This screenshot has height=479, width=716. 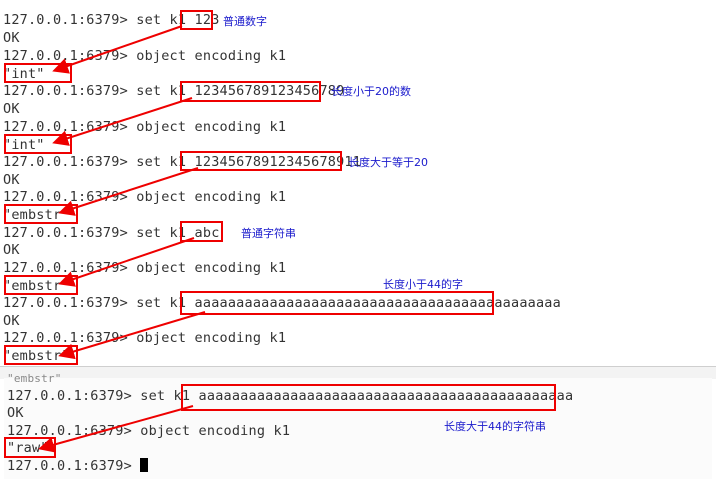 I want to click on annotation-plain-number: 普通数字, so click(x=245, y=21).